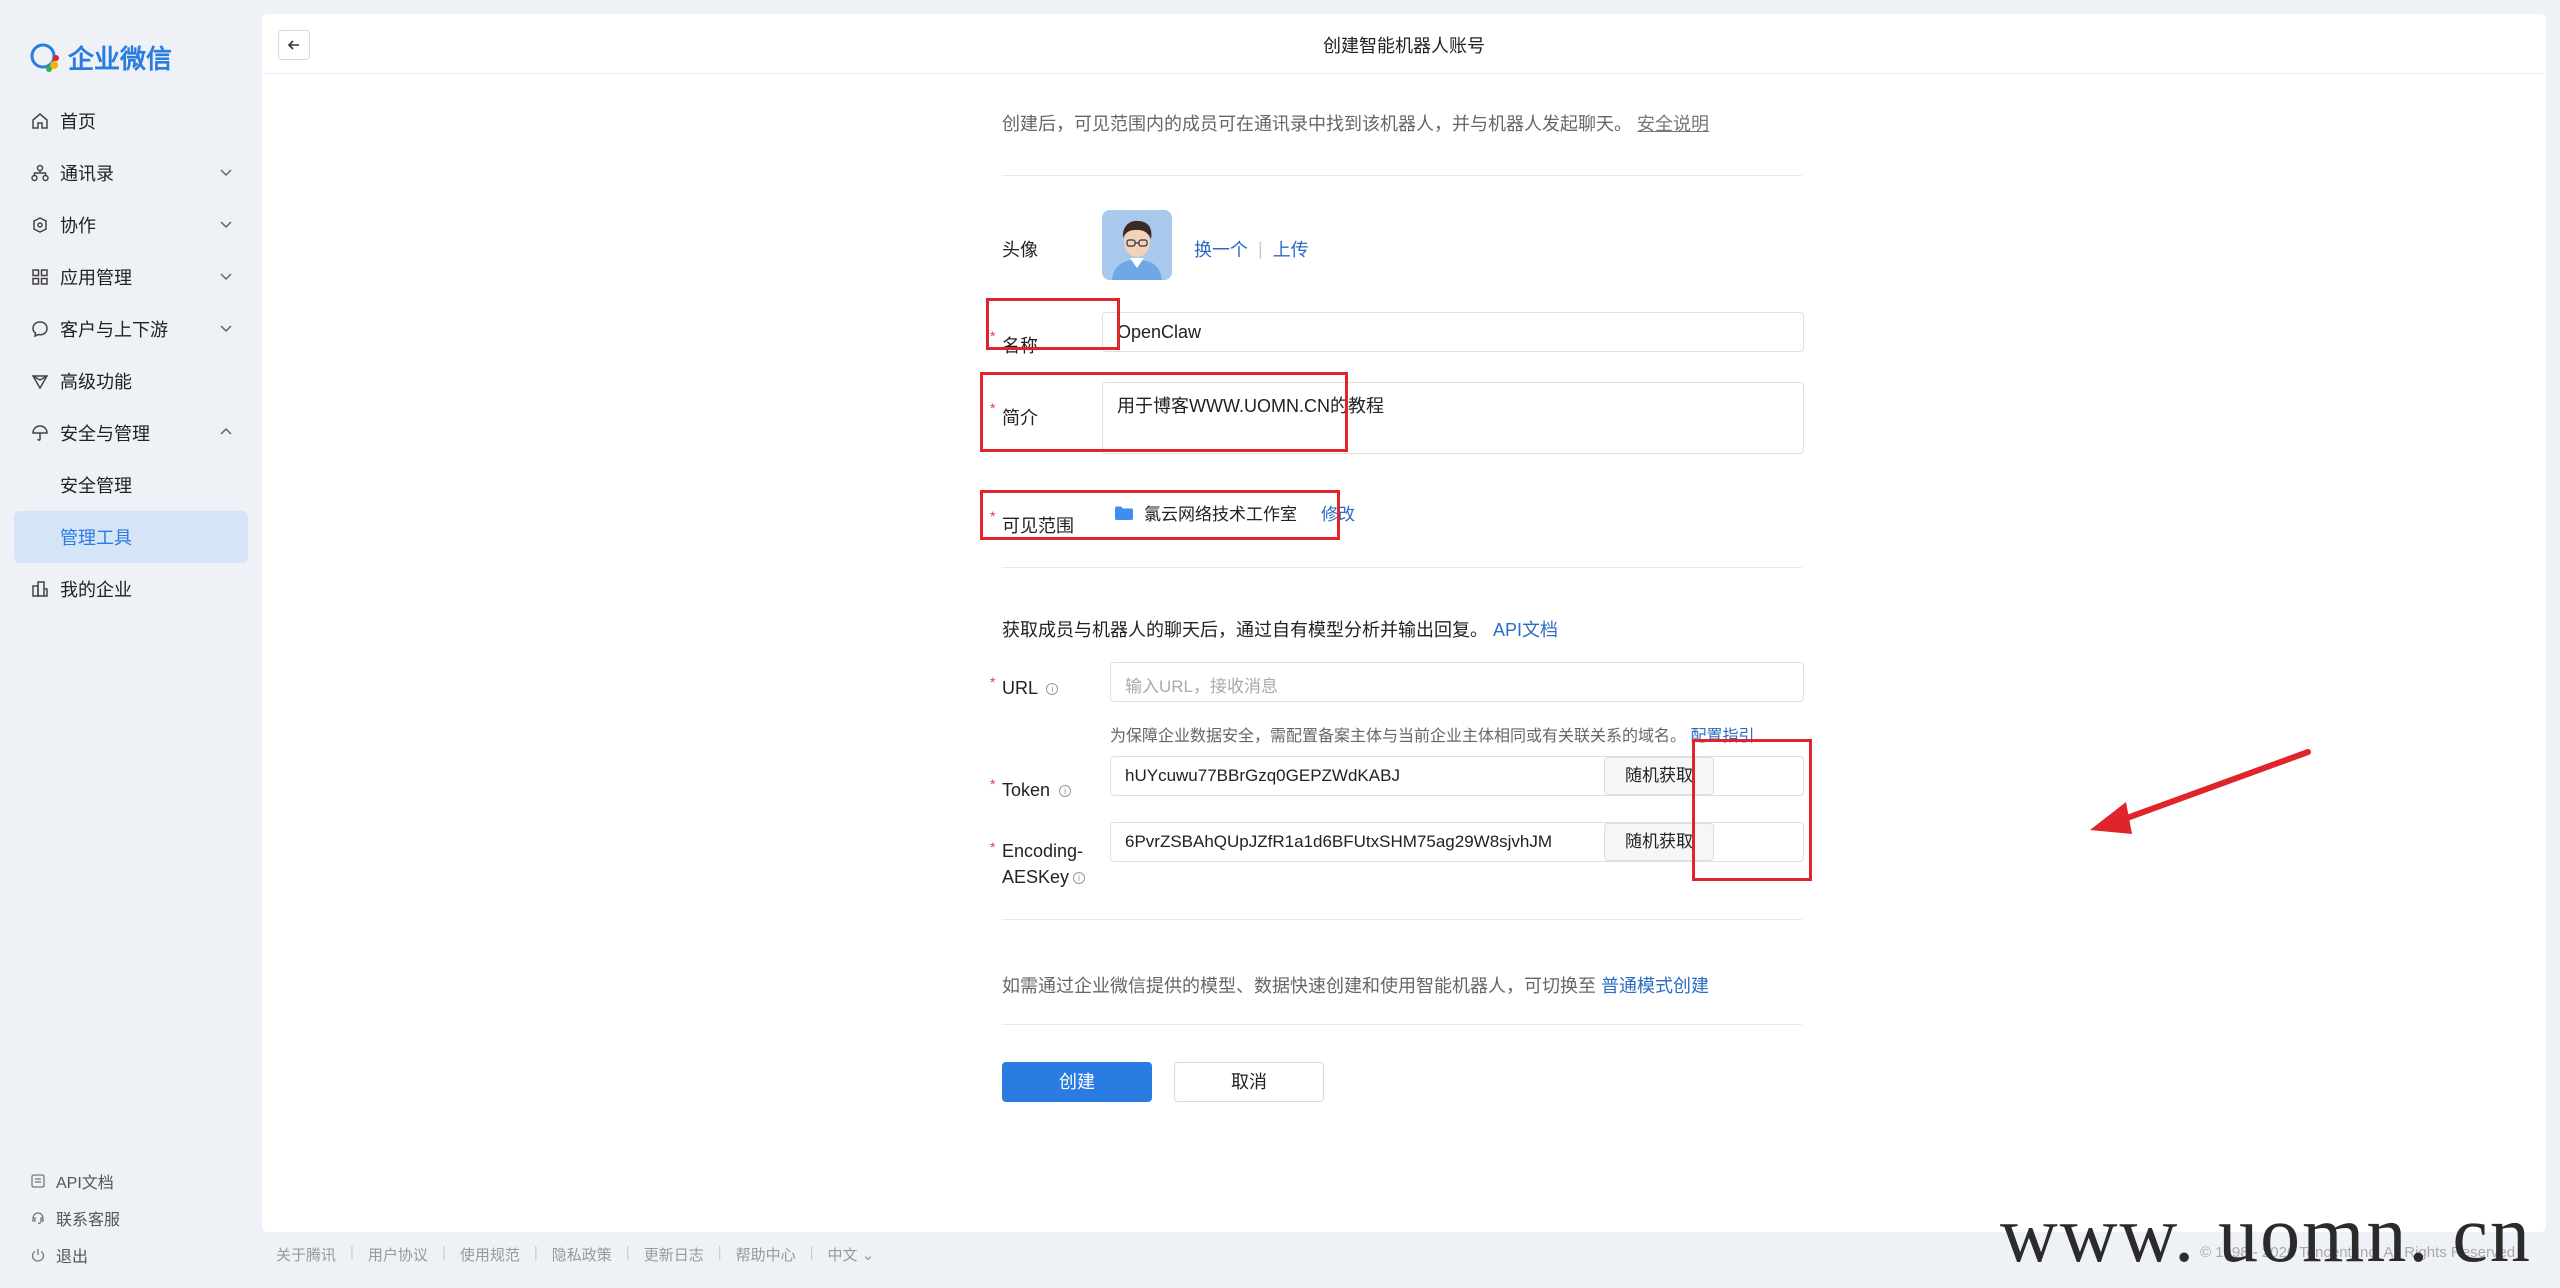 This screenshot has height=1288, width=2560. Describe the element at coordinates (1077, 1082) in the screenshot. I see `create-button: 创建` at that location.